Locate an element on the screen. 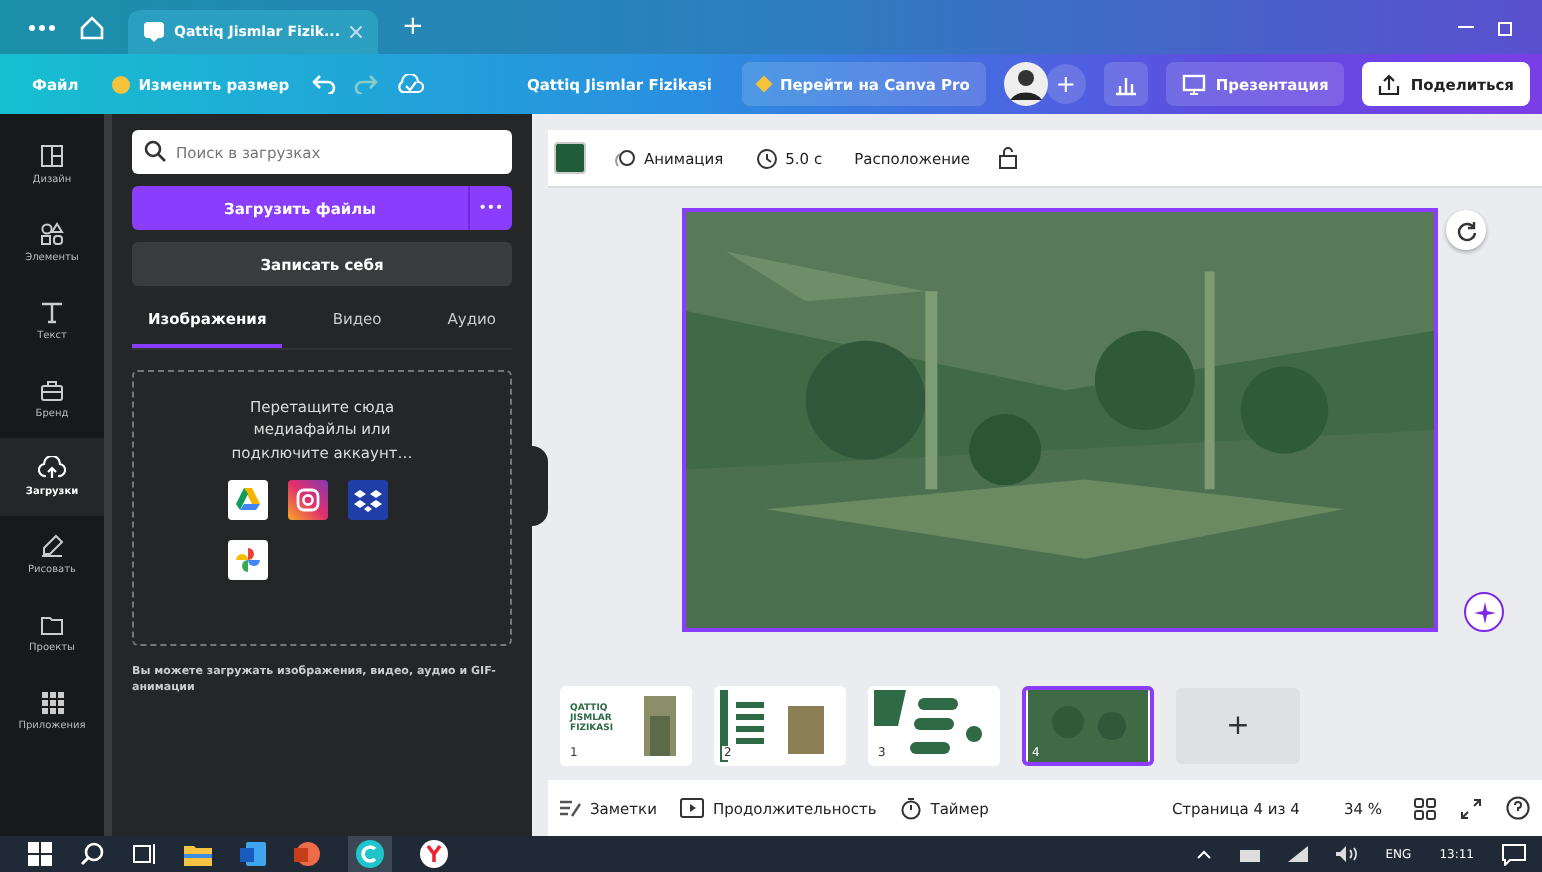 The width and height of the screenshot is (1542, 872). new-tab-button: + is located at coordinates (412, 27).